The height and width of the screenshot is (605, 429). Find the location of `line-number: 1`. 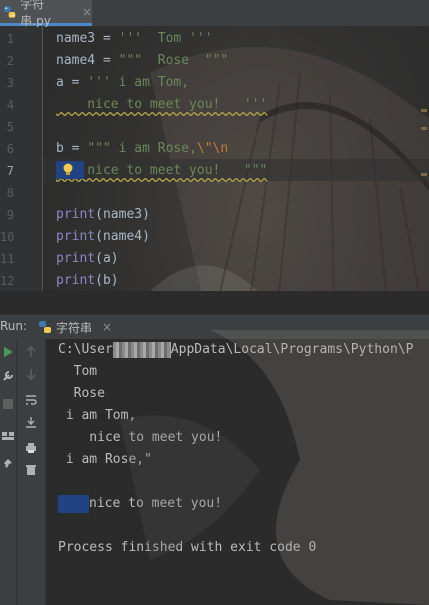

line-number: 1 is located at coordinates (10, 39).